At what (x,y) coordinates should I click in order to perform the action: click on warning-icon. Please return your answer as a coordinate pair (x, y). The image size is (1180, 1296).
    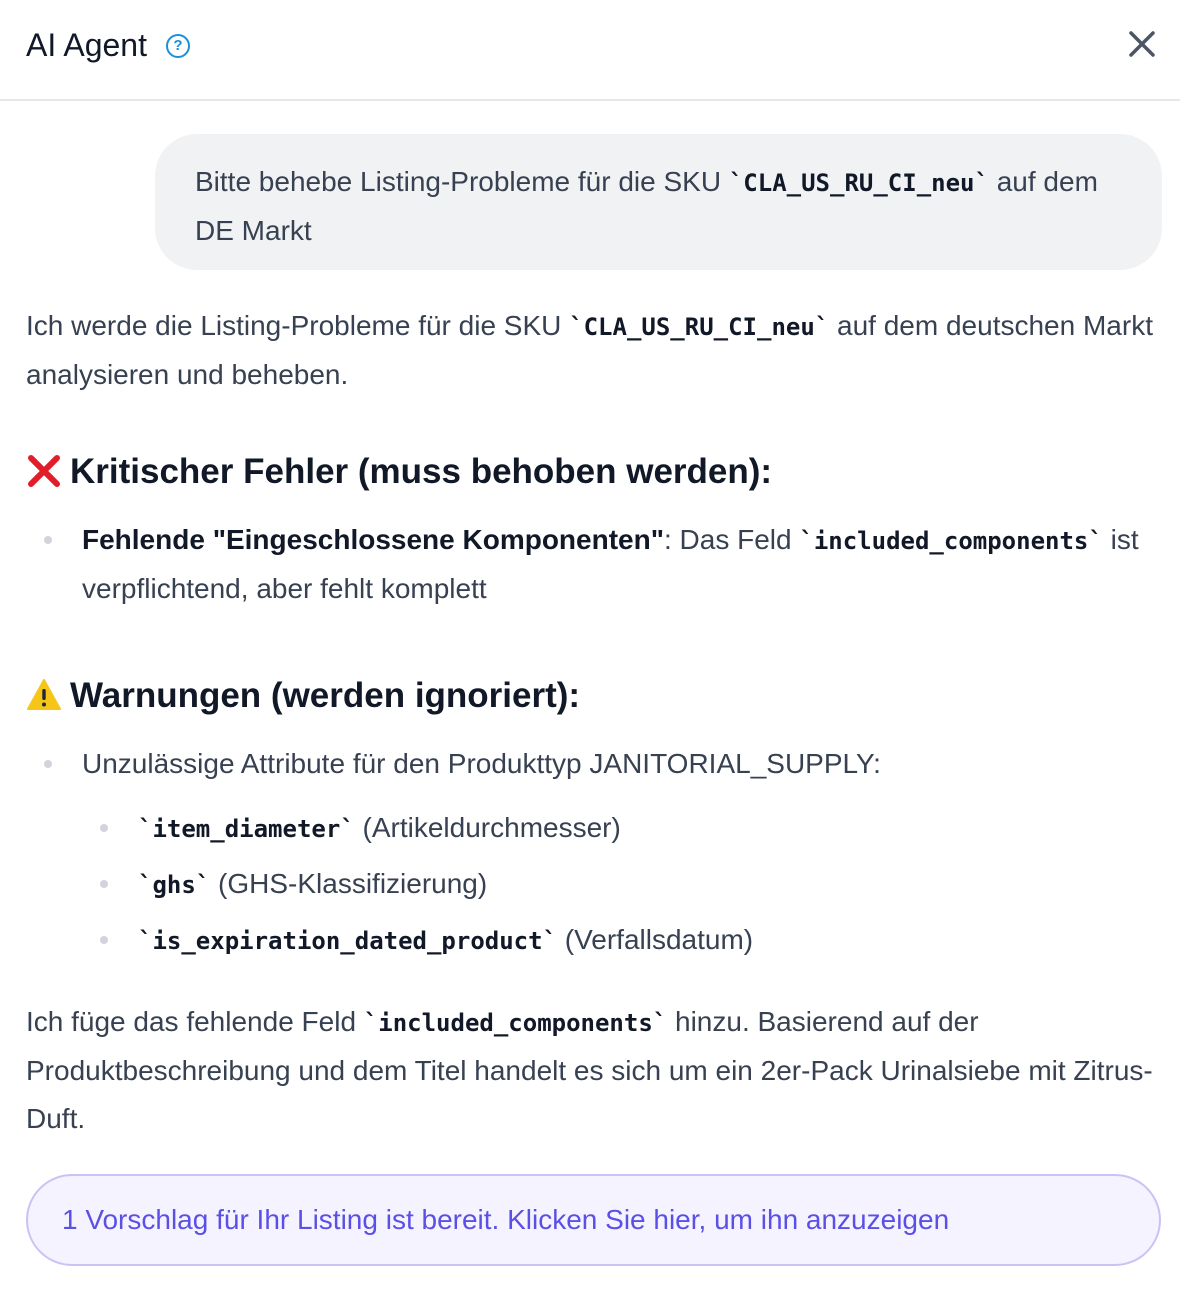
    Looking at the image, I should click on (44, 694).